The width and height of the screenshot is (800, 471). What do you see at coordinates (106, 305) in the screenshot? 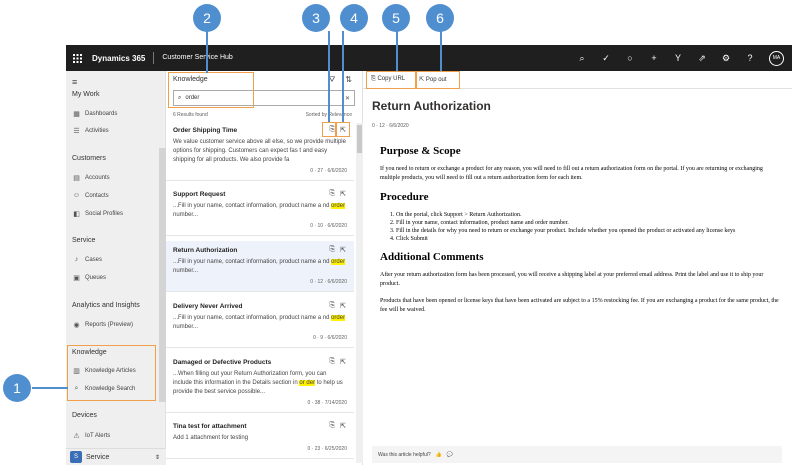
I see `section-analytics: Analytics and Insights` at bounding box center [106, 305].